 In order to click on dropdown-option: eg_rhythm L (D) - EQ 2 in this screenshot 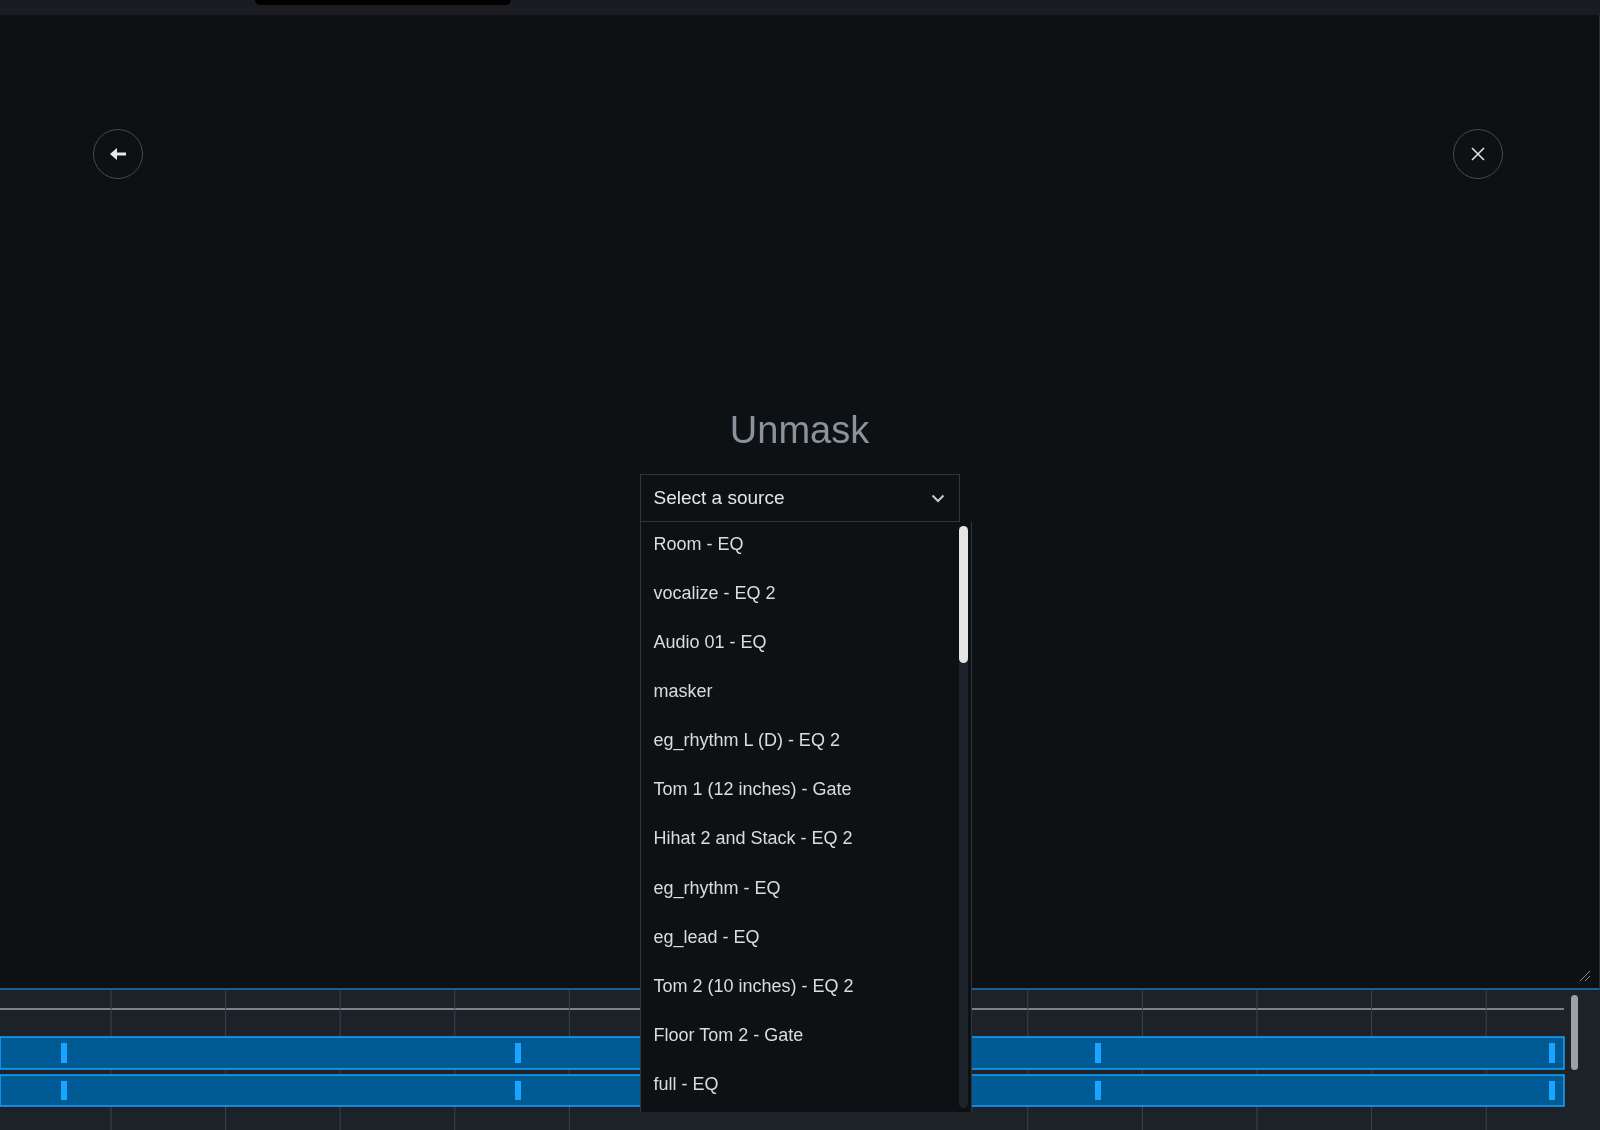, I will do `click(799, 744)`.